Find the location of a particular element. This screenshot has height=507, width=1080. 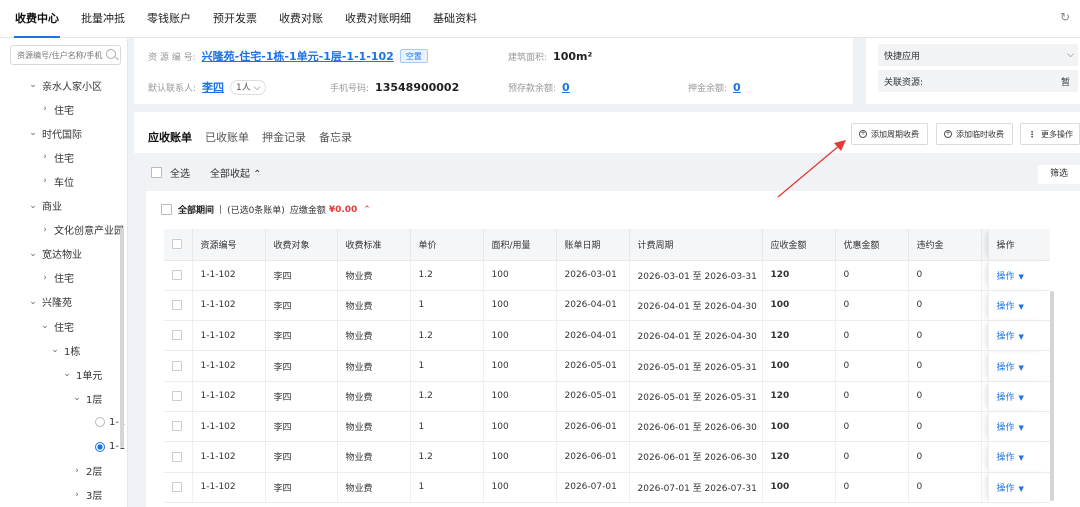

sidebar-scrollbar is located at coordinates (122, 338).